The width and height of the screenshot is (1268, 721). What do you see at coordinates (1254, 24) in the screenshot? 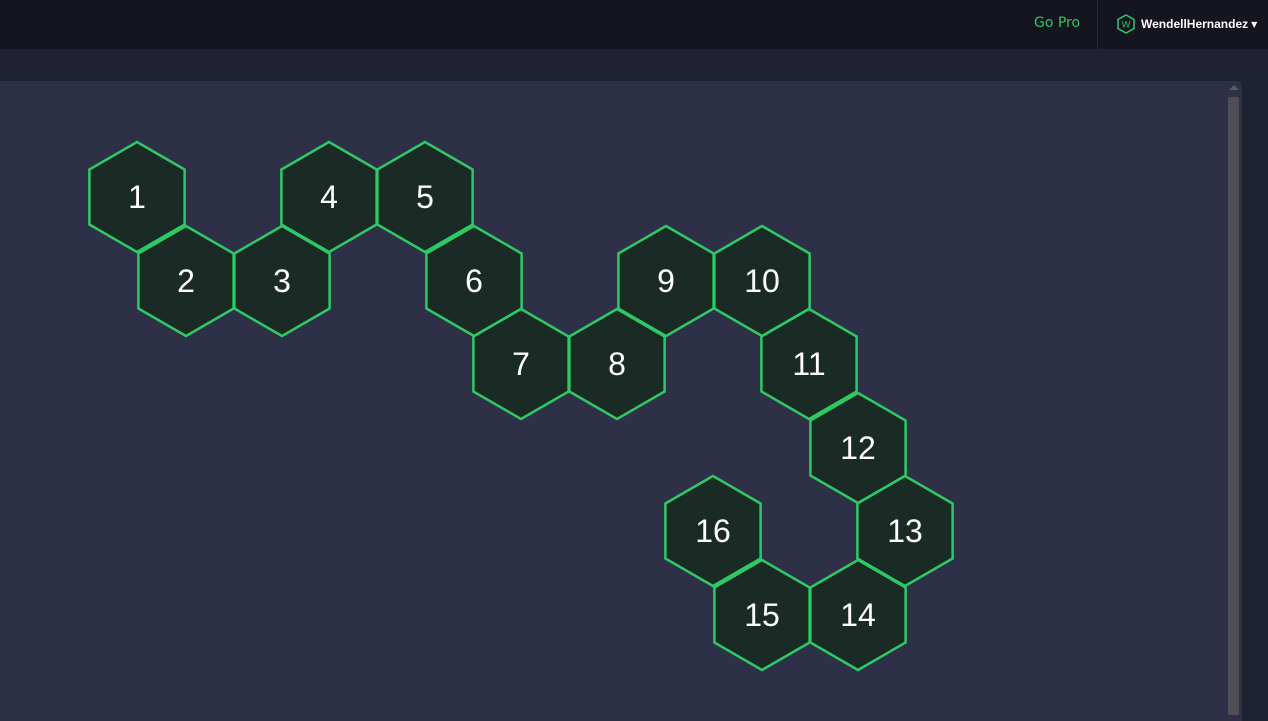
I see `caret-down-icon: ▼` at bounding box center [1254, 24].